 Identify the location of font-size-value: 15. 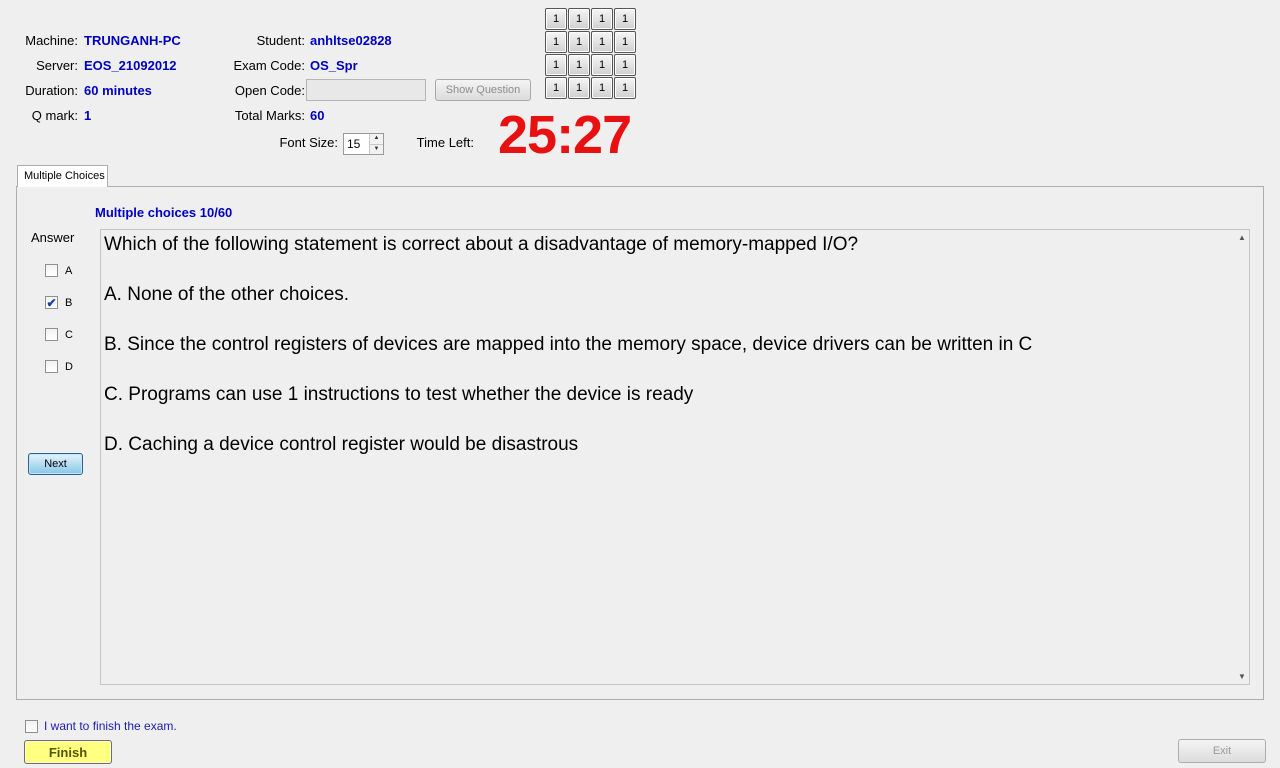
(356, 144).